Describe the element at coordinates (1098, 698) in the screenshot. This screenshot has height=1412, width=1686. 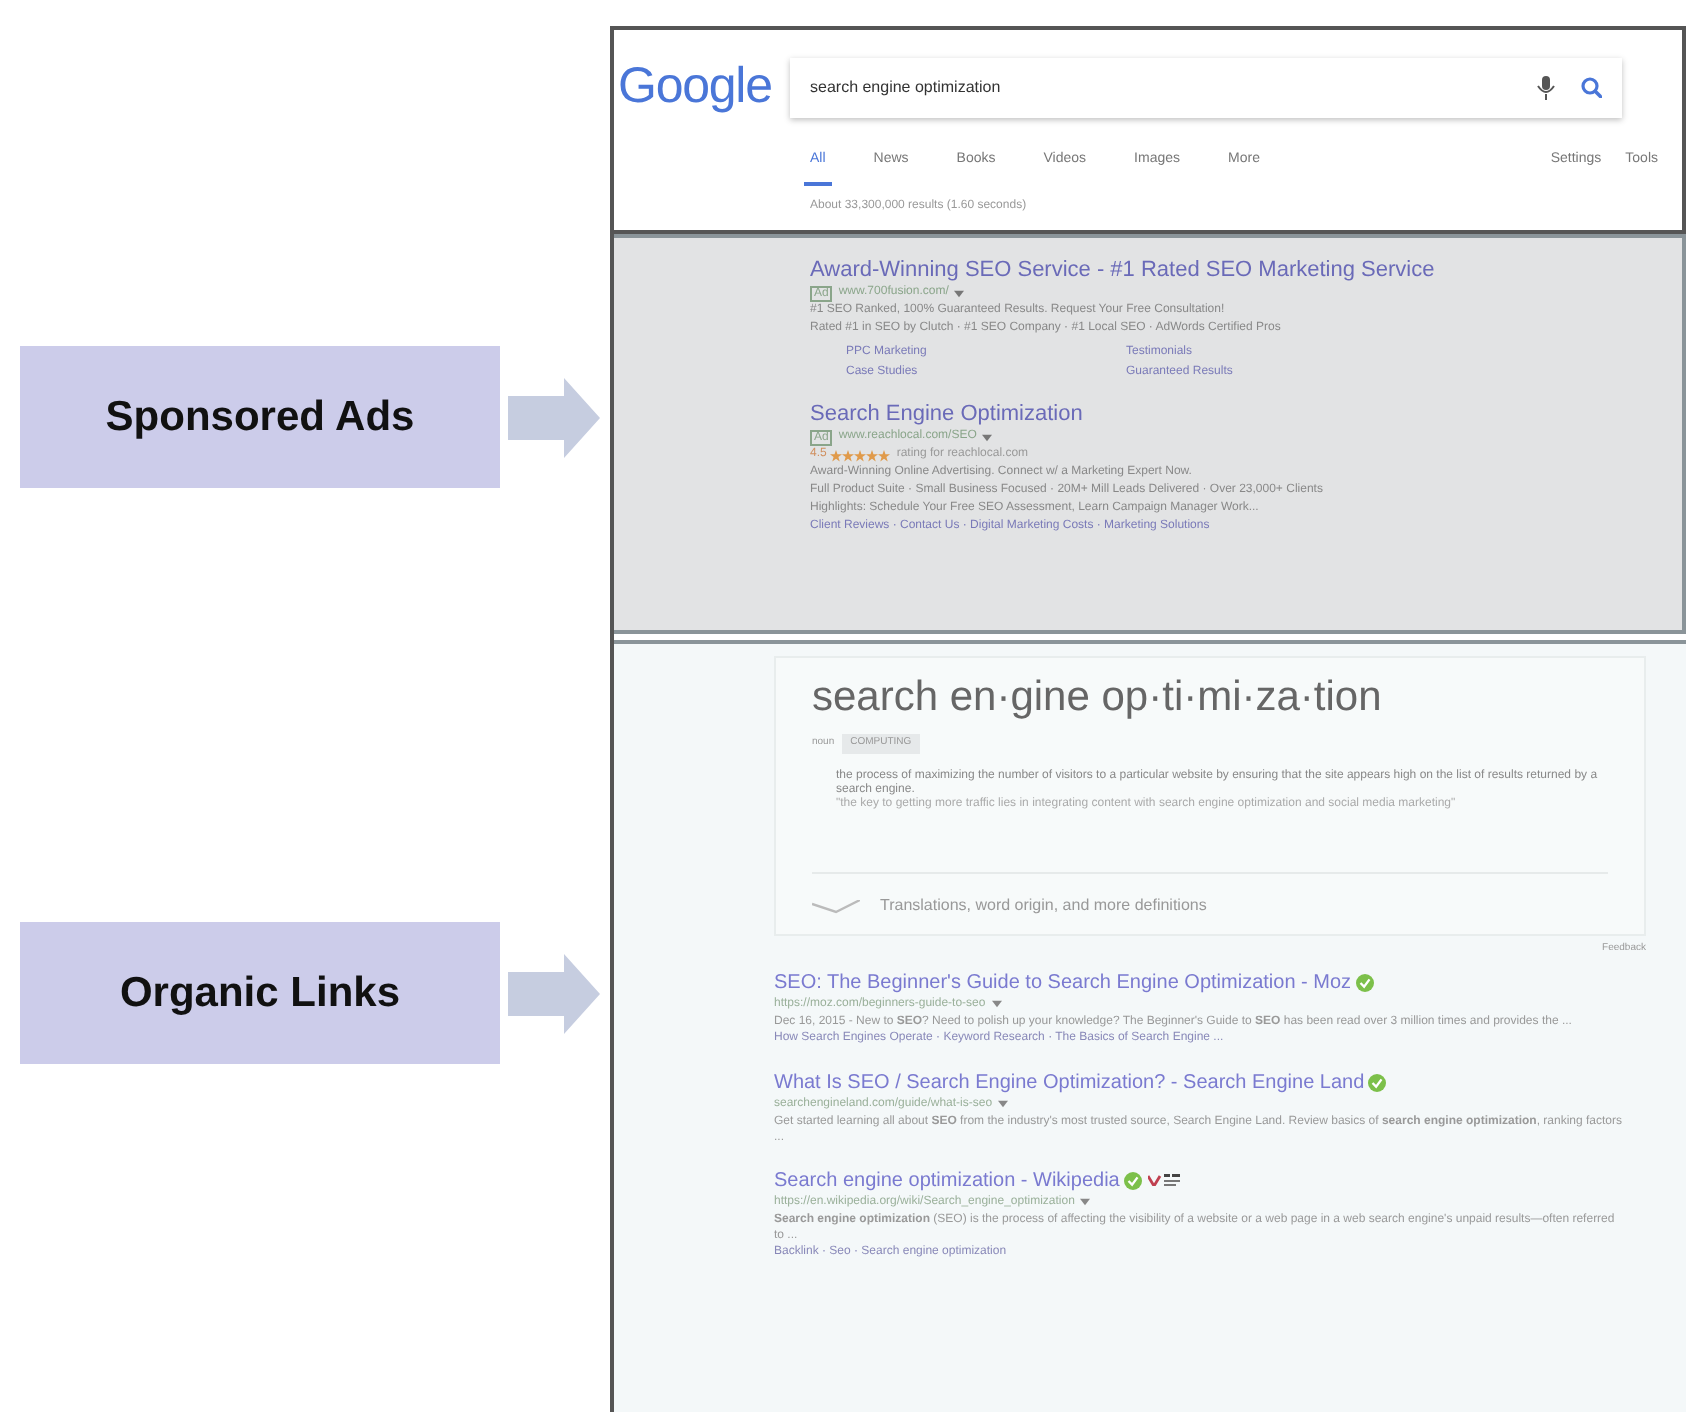
I see `dictionary-word: search en·gine op·ti·mi·za·tion` at that location.